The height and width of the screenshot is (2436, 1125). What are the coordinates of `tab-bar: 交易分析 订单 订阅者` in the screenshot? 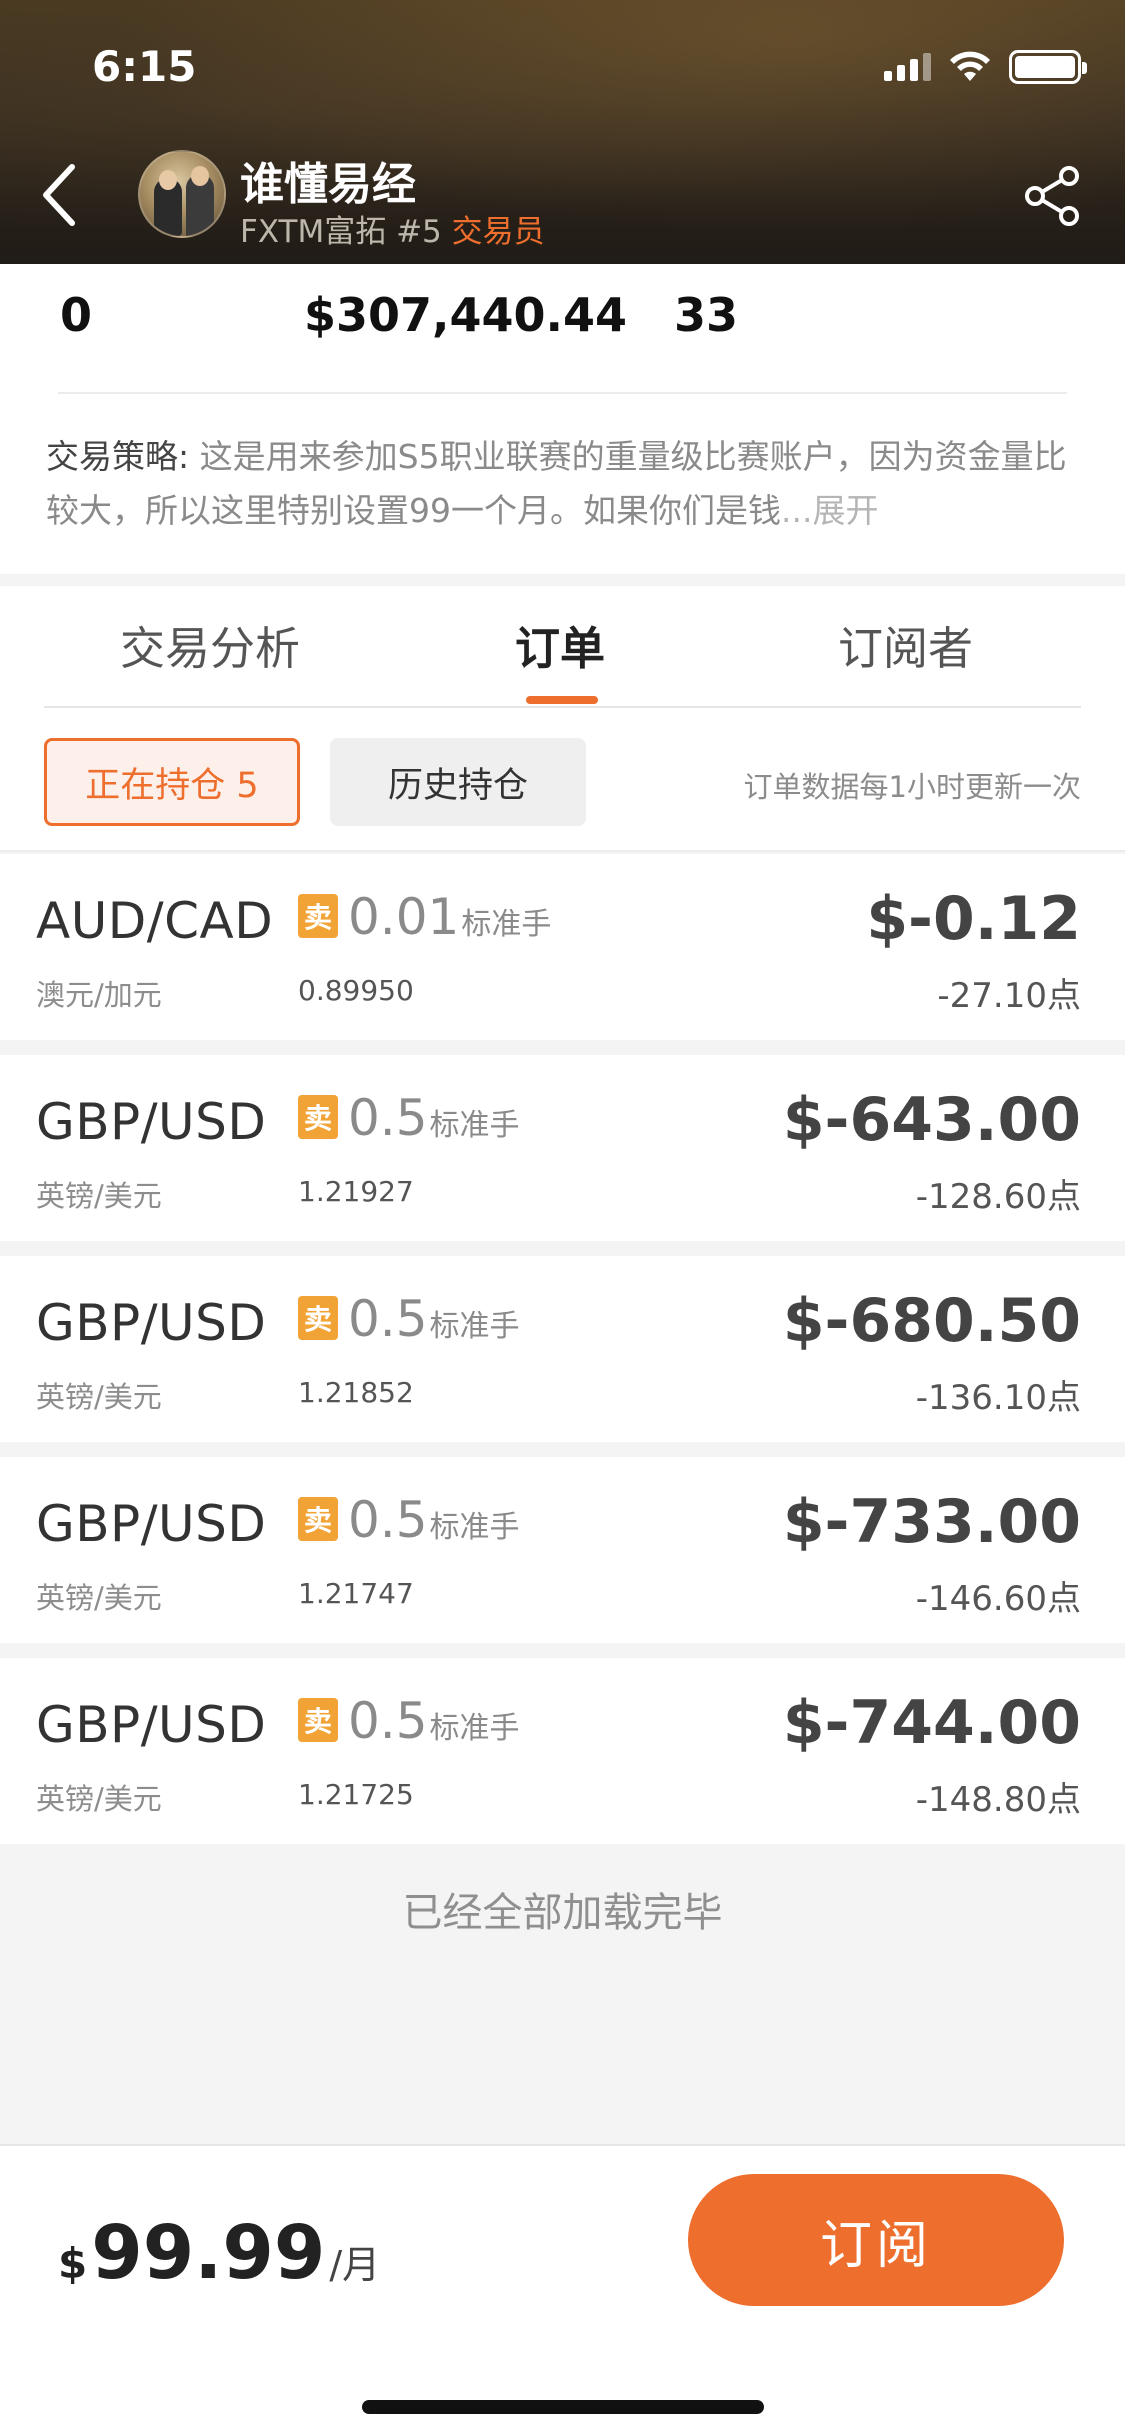 It's located at (562, 649).